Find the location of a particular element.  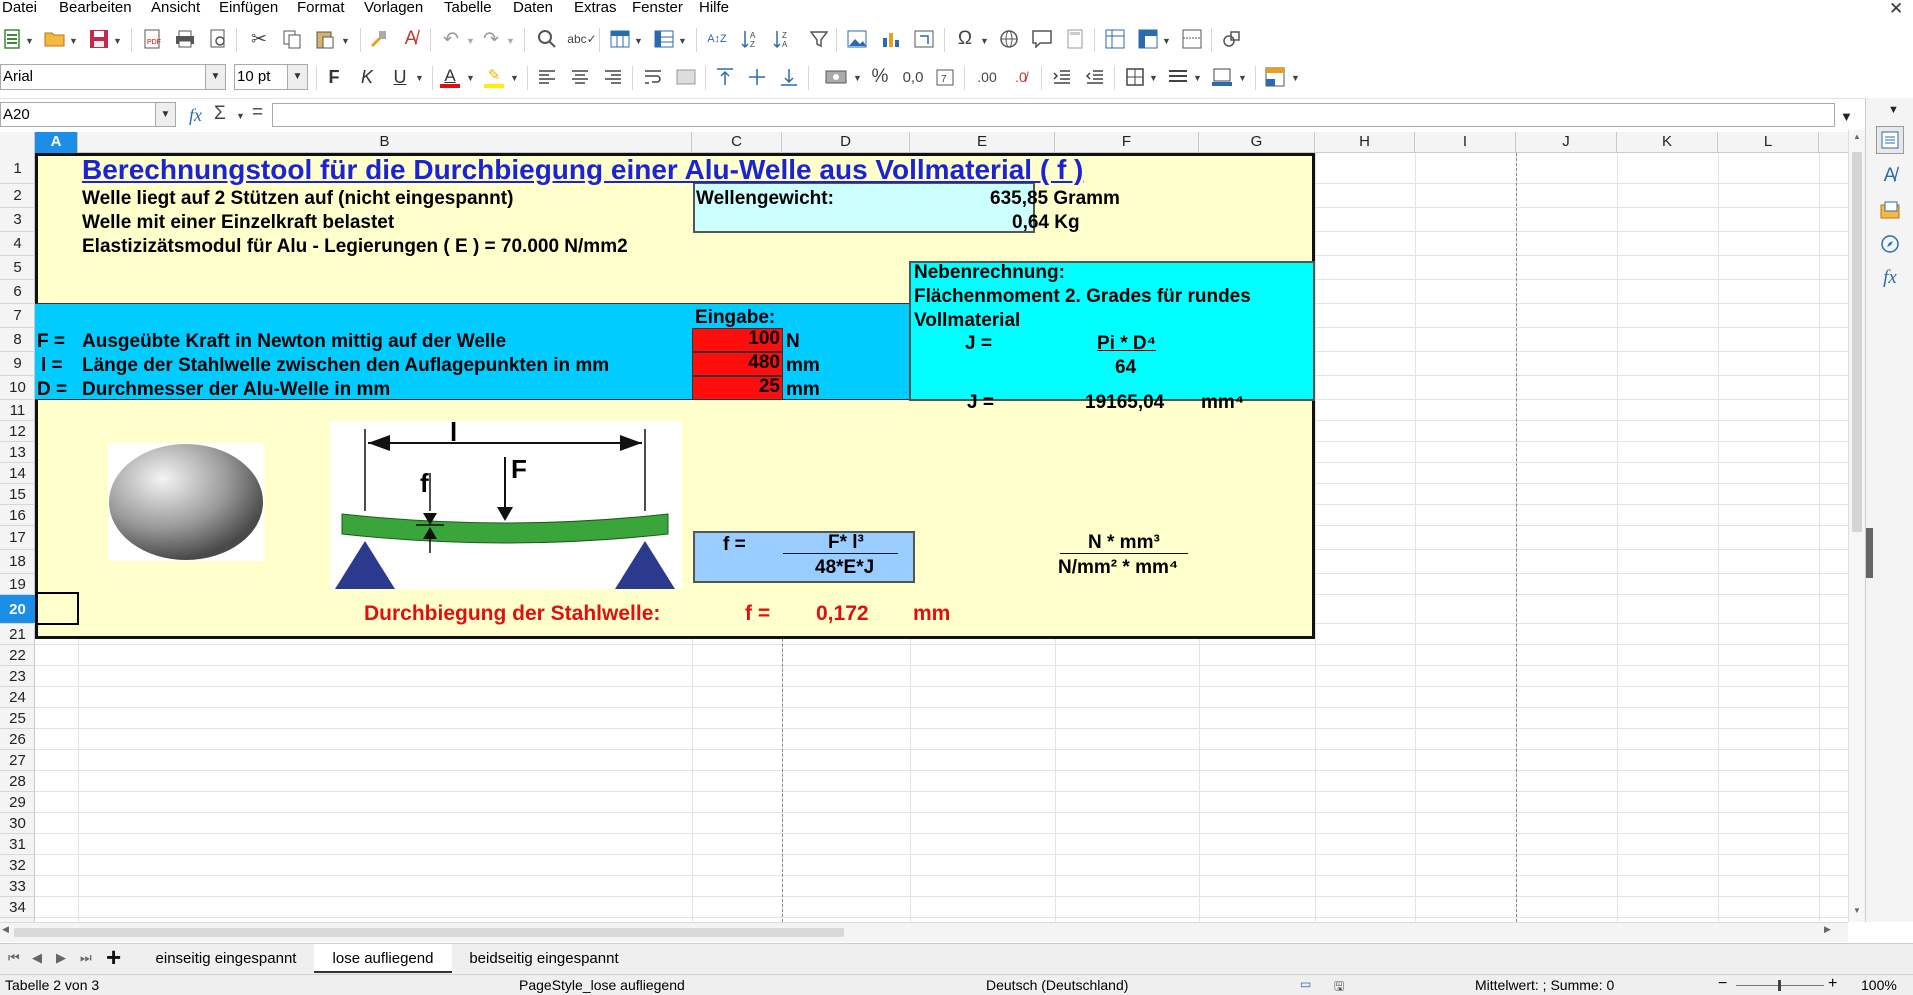

font-name-combo: Arial ▼ is located at coordinates (113, 77).